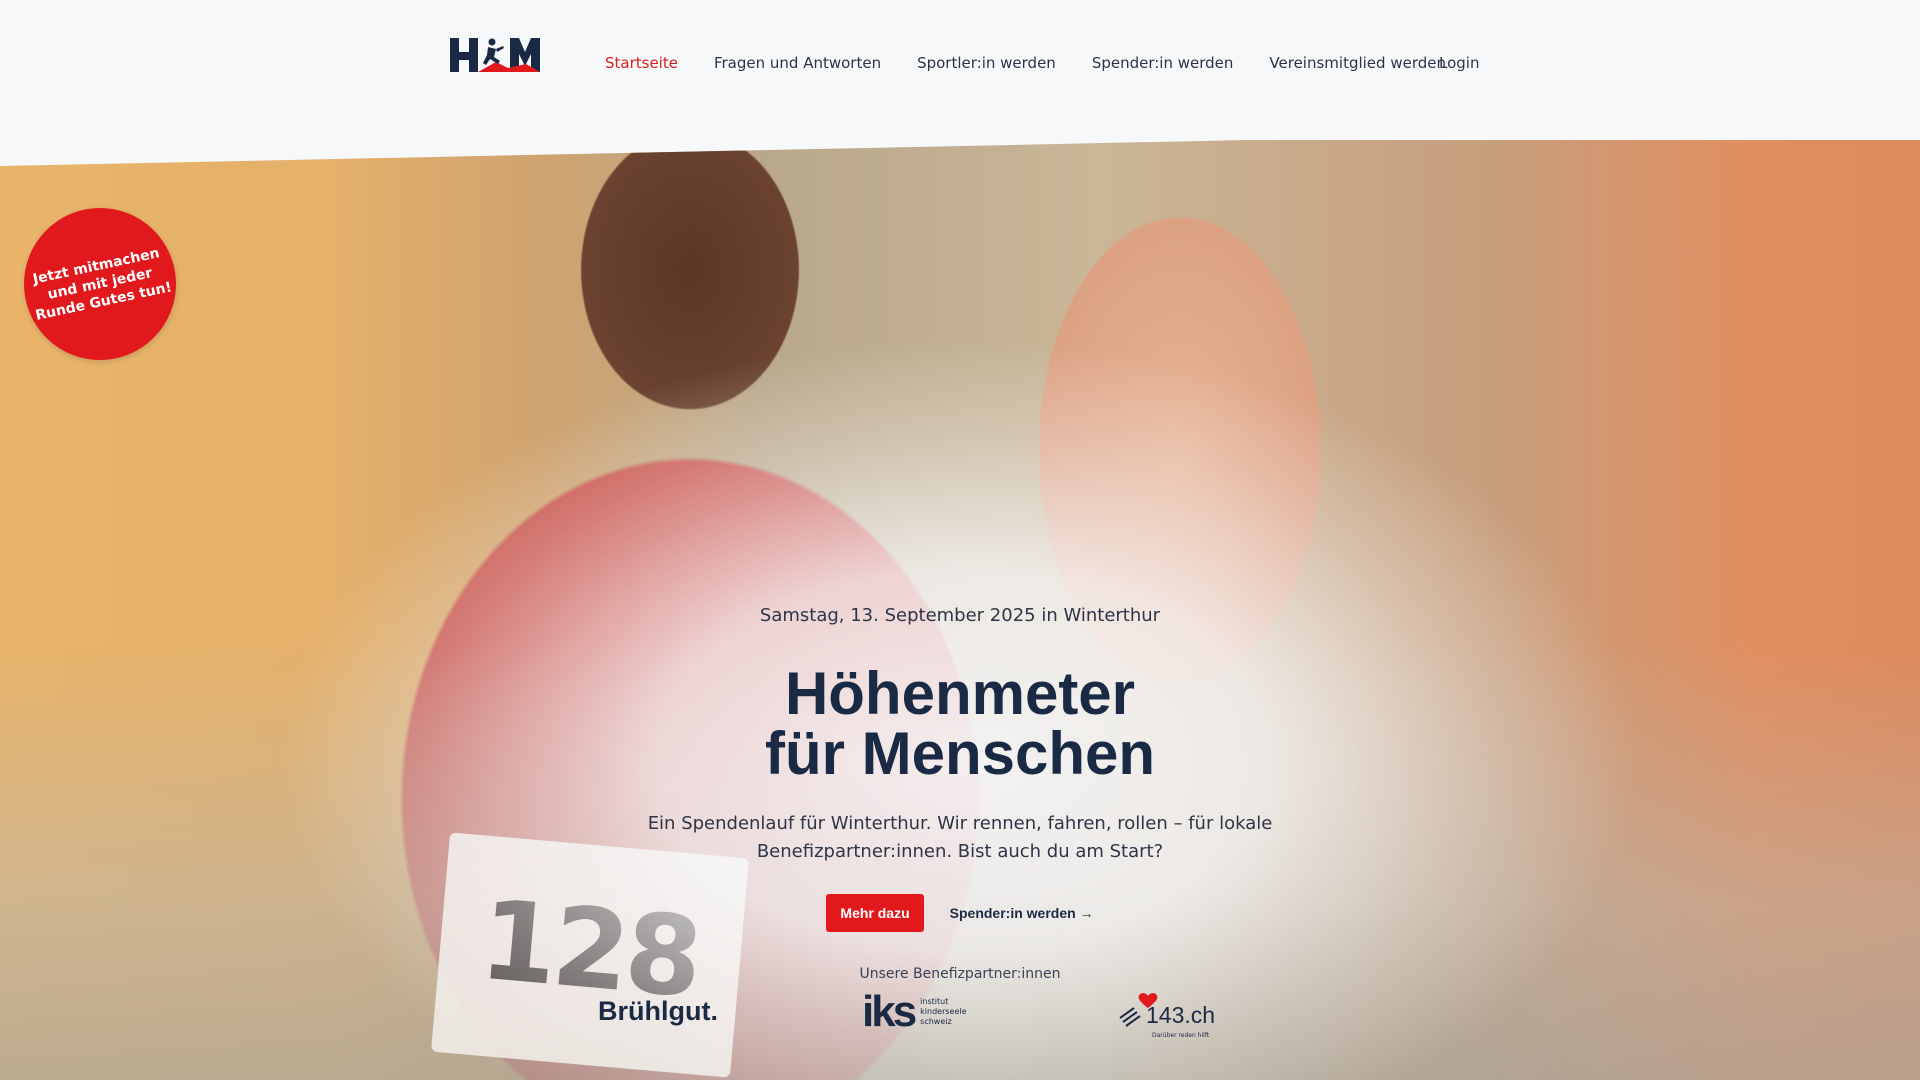 The width and height of the screenshot is (1920, 1080). Describe the element at coordinates (1181, 1015) in the screenshot. I see `p143-name: 143.ch` at that location.